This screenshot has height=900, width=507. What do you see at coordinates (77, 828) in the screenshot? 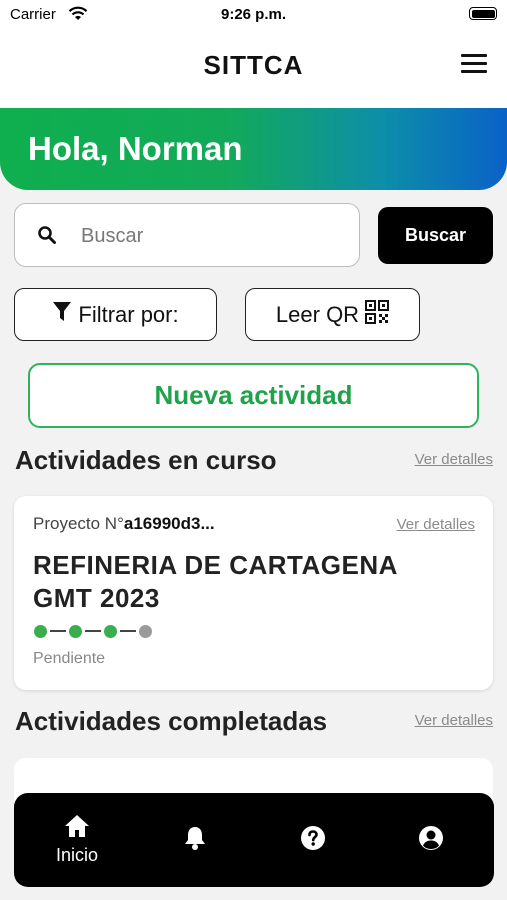
I see `home-icon` at bounding box center [77, 828].